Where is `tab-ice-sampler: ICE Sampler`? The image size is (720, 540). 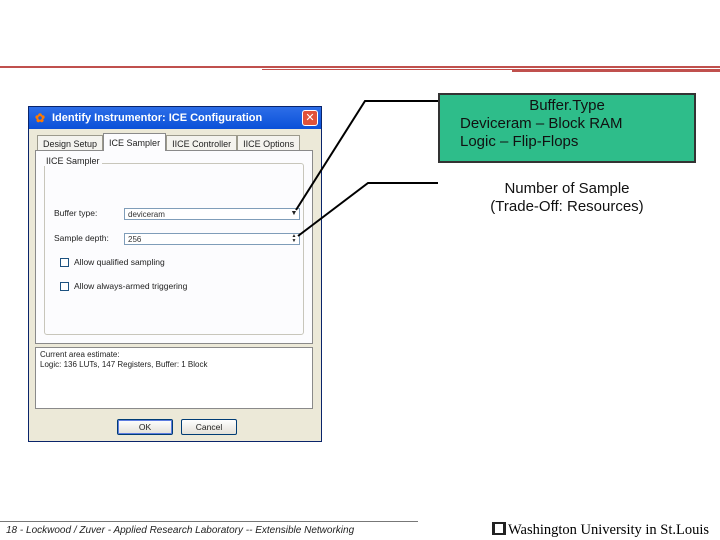
tab-ice-sampler: ICE Sampler is located at coordinates (135, 142).